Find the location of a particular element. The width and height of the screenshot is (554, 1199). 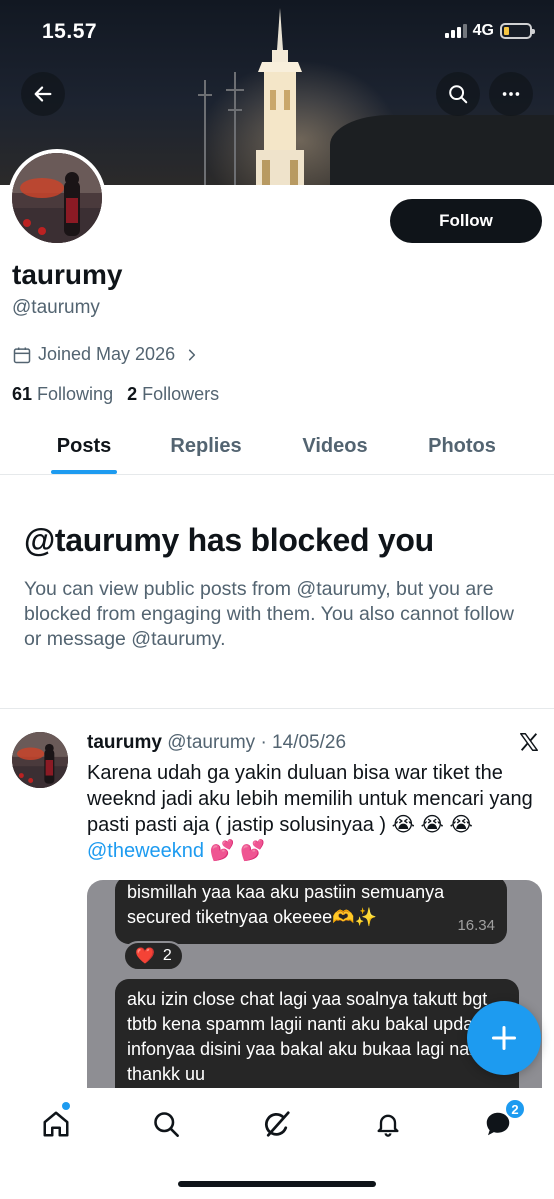

joined-label: Joined May 2026 is located at coordinates (107, 354).